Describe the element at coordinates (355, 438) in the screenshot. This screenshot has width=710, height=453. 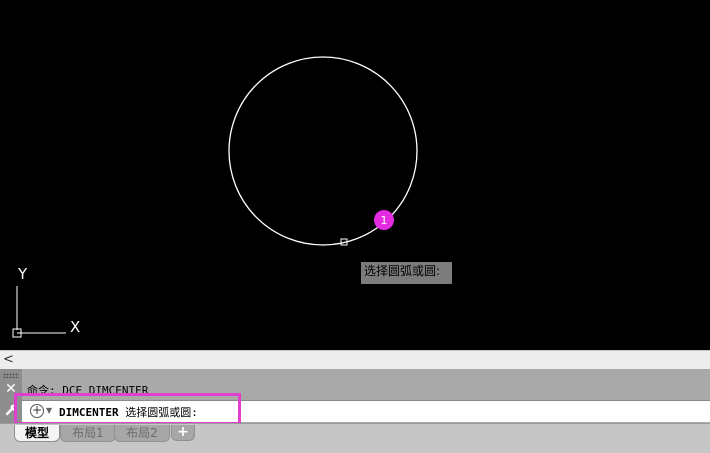
I see `layout-tab-bar: 模型 布局1 布局2 +` at that location.